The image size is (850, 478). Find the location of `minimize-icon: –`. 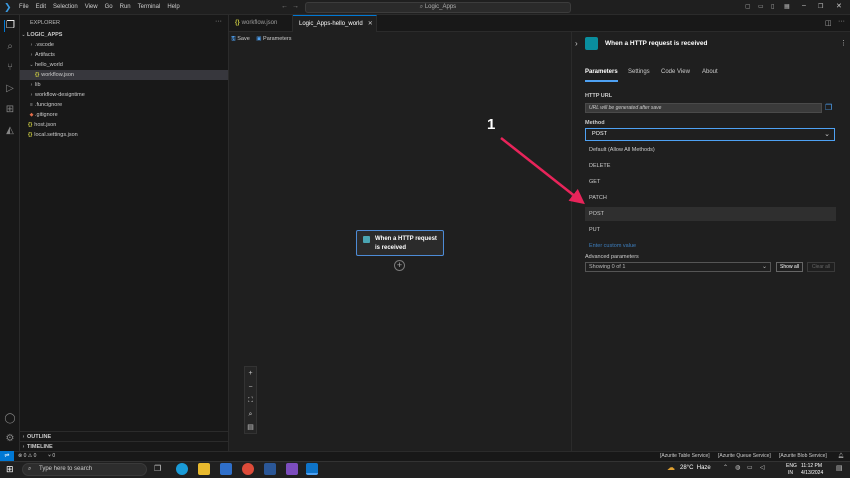

minimize-icon: – is located at coordinates (804, 5).